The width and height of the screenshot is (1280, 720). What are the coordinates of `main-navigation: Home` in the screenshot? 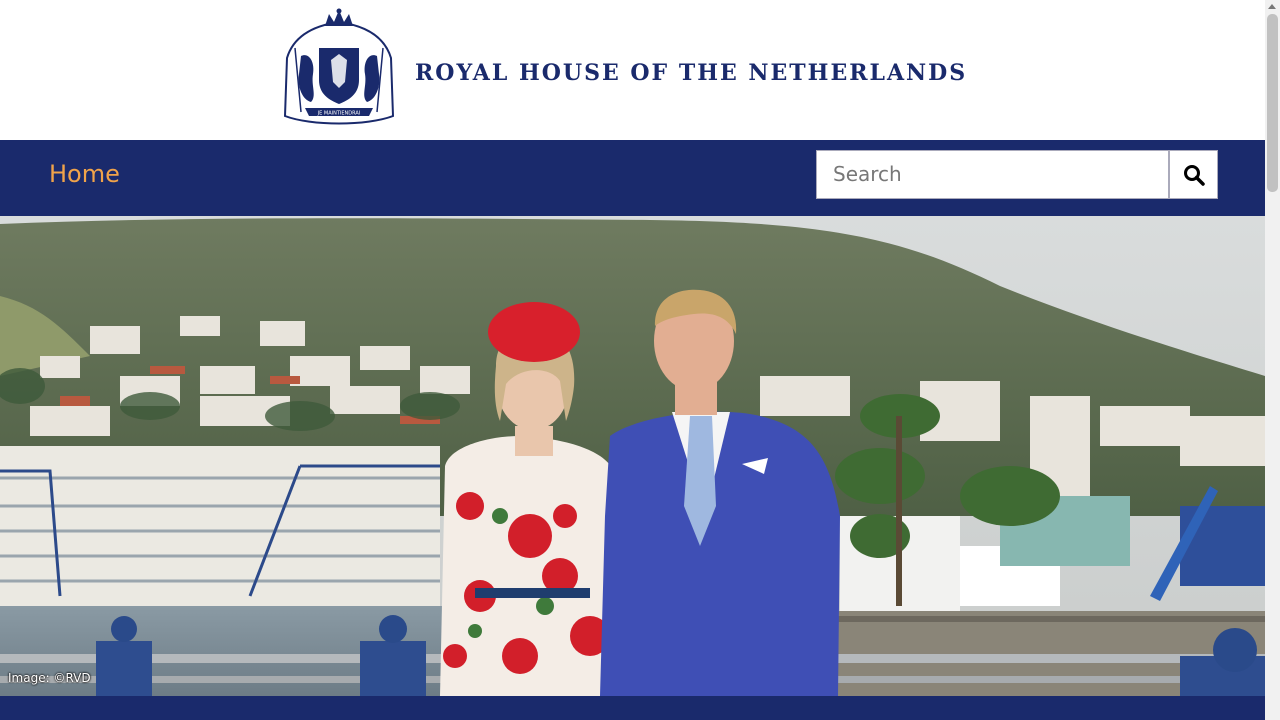 It's located at (632, 178).